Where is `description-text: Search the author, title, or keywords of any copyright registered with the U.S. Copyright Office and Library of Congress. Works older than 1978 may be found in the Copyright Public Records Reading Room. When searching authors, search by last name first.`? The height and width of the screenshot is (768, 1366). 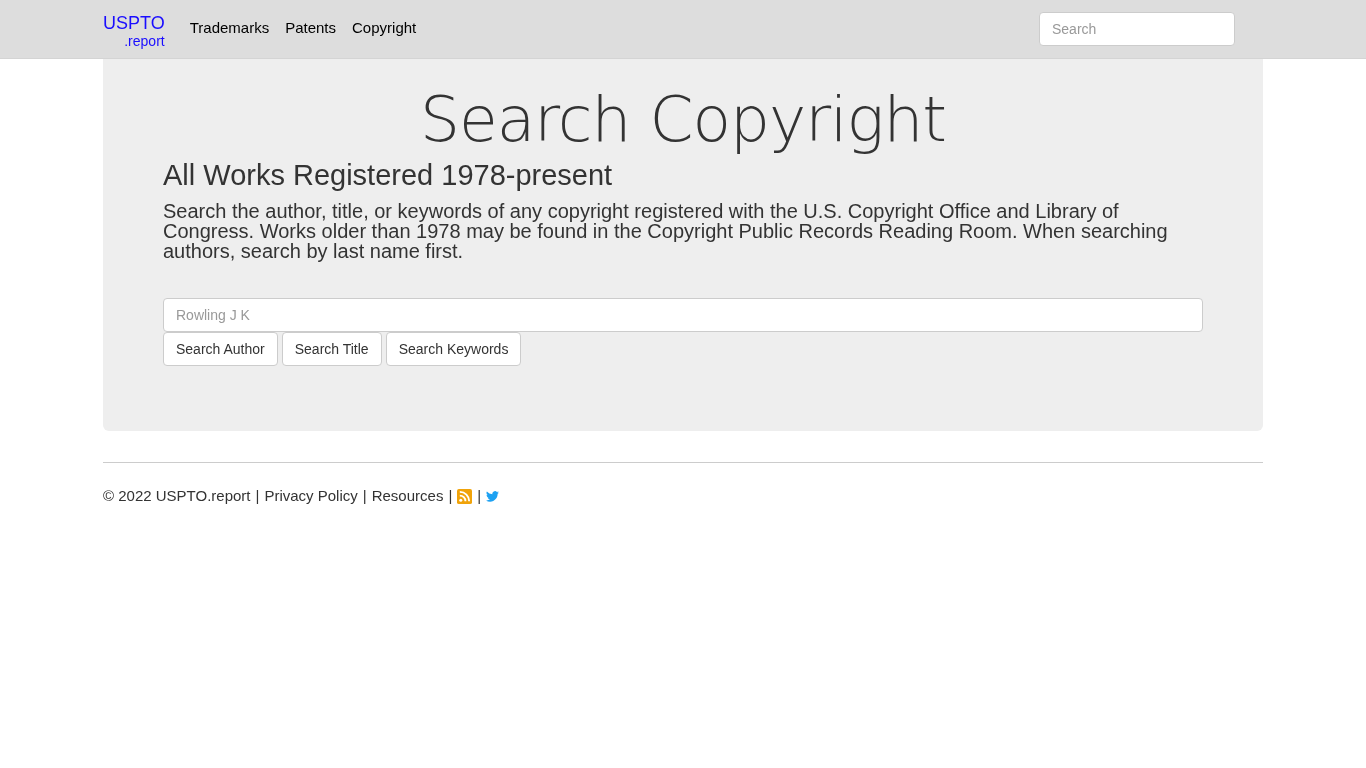 description-text: Search the author, title, or keywords of any copyright registered with the U.S. Copyright Office and Library of Congress. Works older than 1978 may be found in the Copyright Public Records Reading Room. When searching authors, search by last name first. is located at coordinates (666, 231).